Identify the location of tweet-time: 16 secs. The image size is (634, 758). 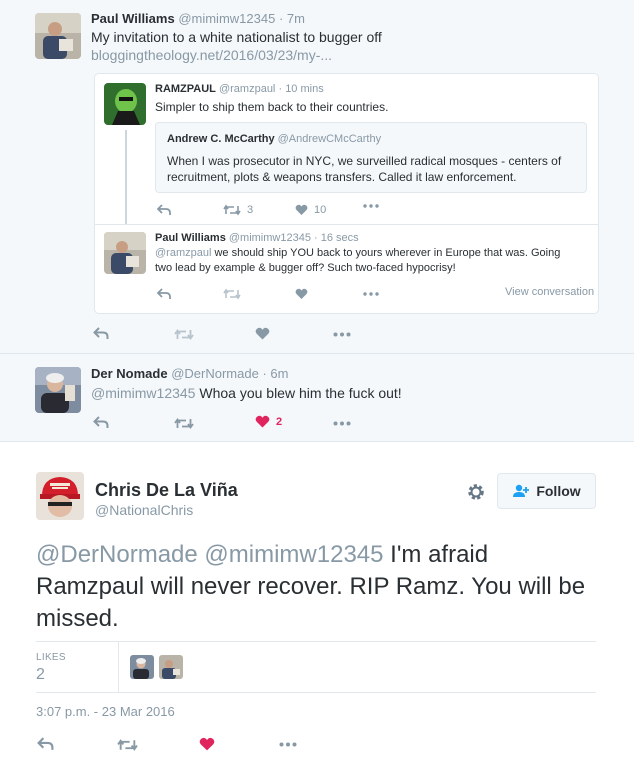
(340, 238).